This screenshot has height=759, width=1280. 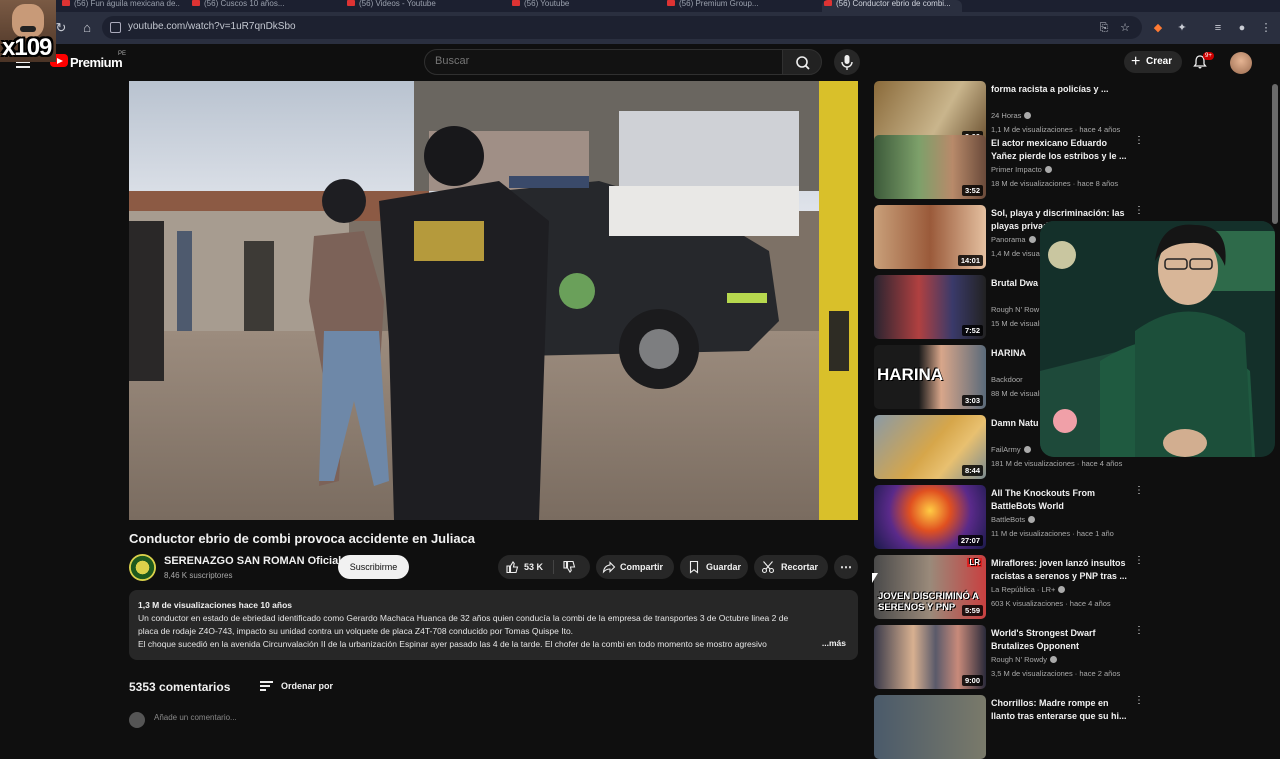 What do you see at coordinates (1218, 28) in the screenshot?
I see `media-control-icon: ≡` at bounding box center [1218, 28].